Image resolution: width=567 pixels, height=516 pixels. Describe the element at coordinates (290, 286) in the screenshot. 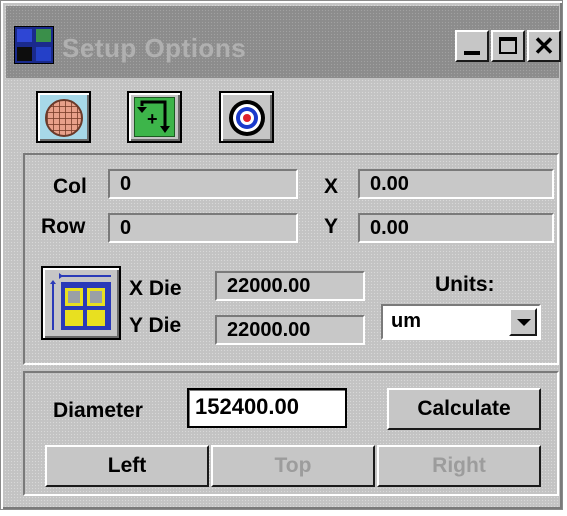

I see `x-die-field: 22000.00` at that location.